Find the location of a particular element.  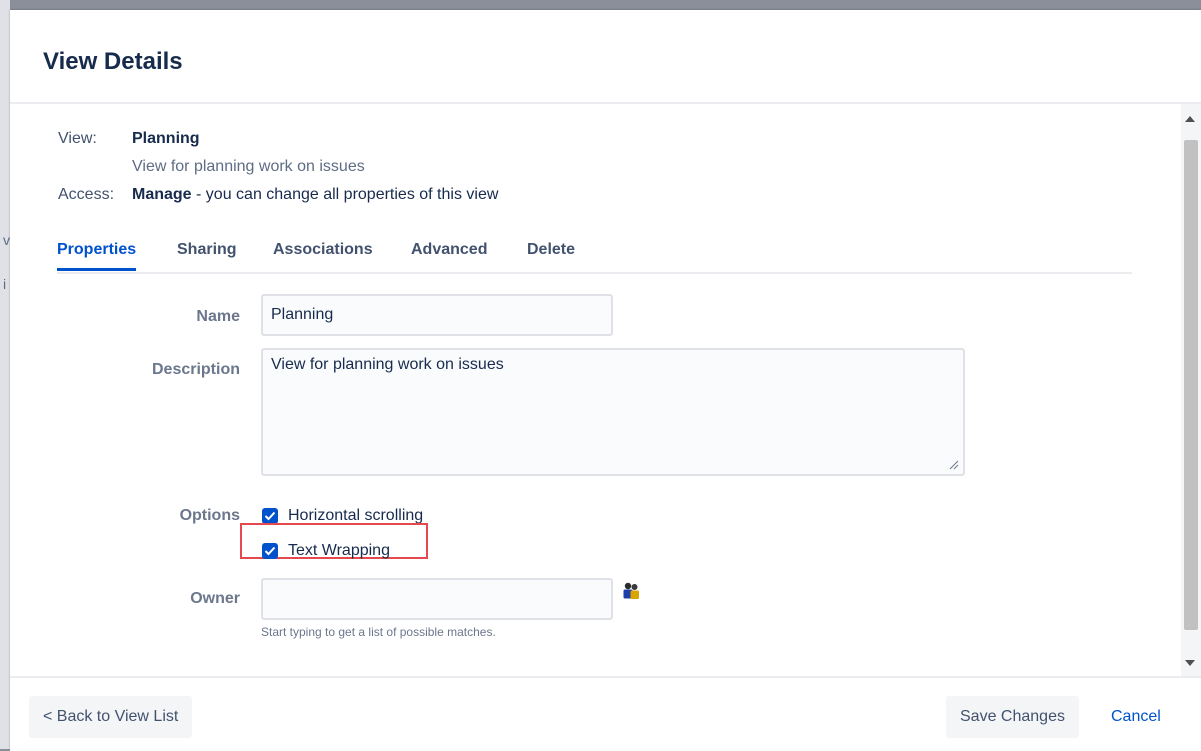

owner-input is located at coordinates (437, 599).